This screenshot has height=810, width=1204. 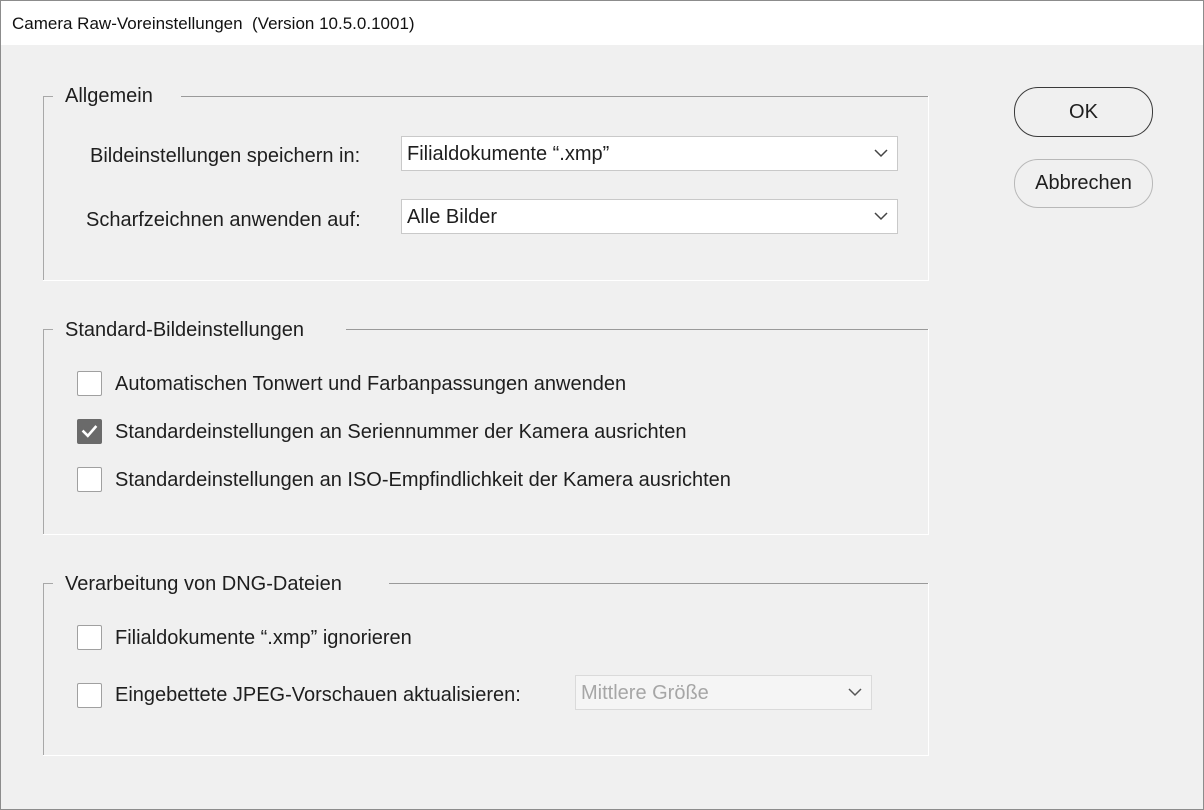 I want to click on save-settings-label: Bildeinstellungen speichern in:, so click(x=225, y=156).